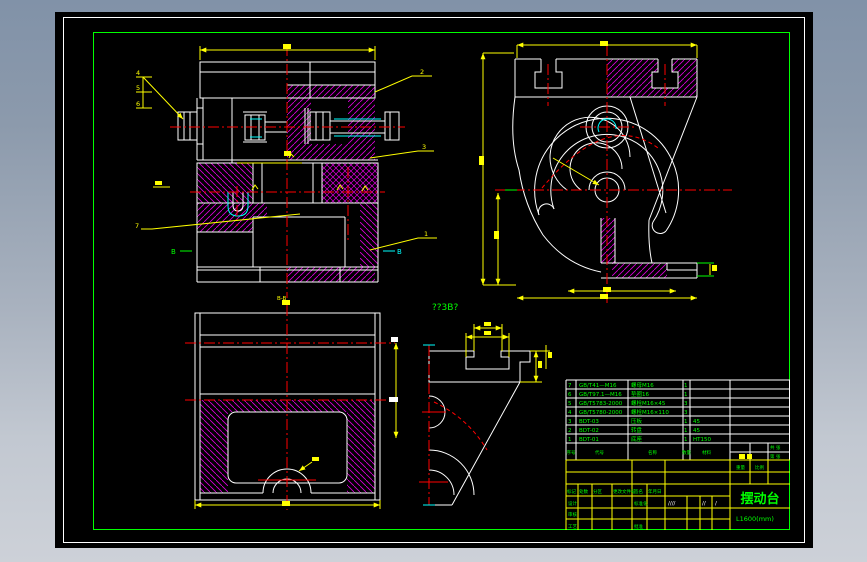 The image size is (867, 562). Describe the element at coordinates (601, 404) in the screenshot. I see `svg-text: GB/T5783-2000` at that location.